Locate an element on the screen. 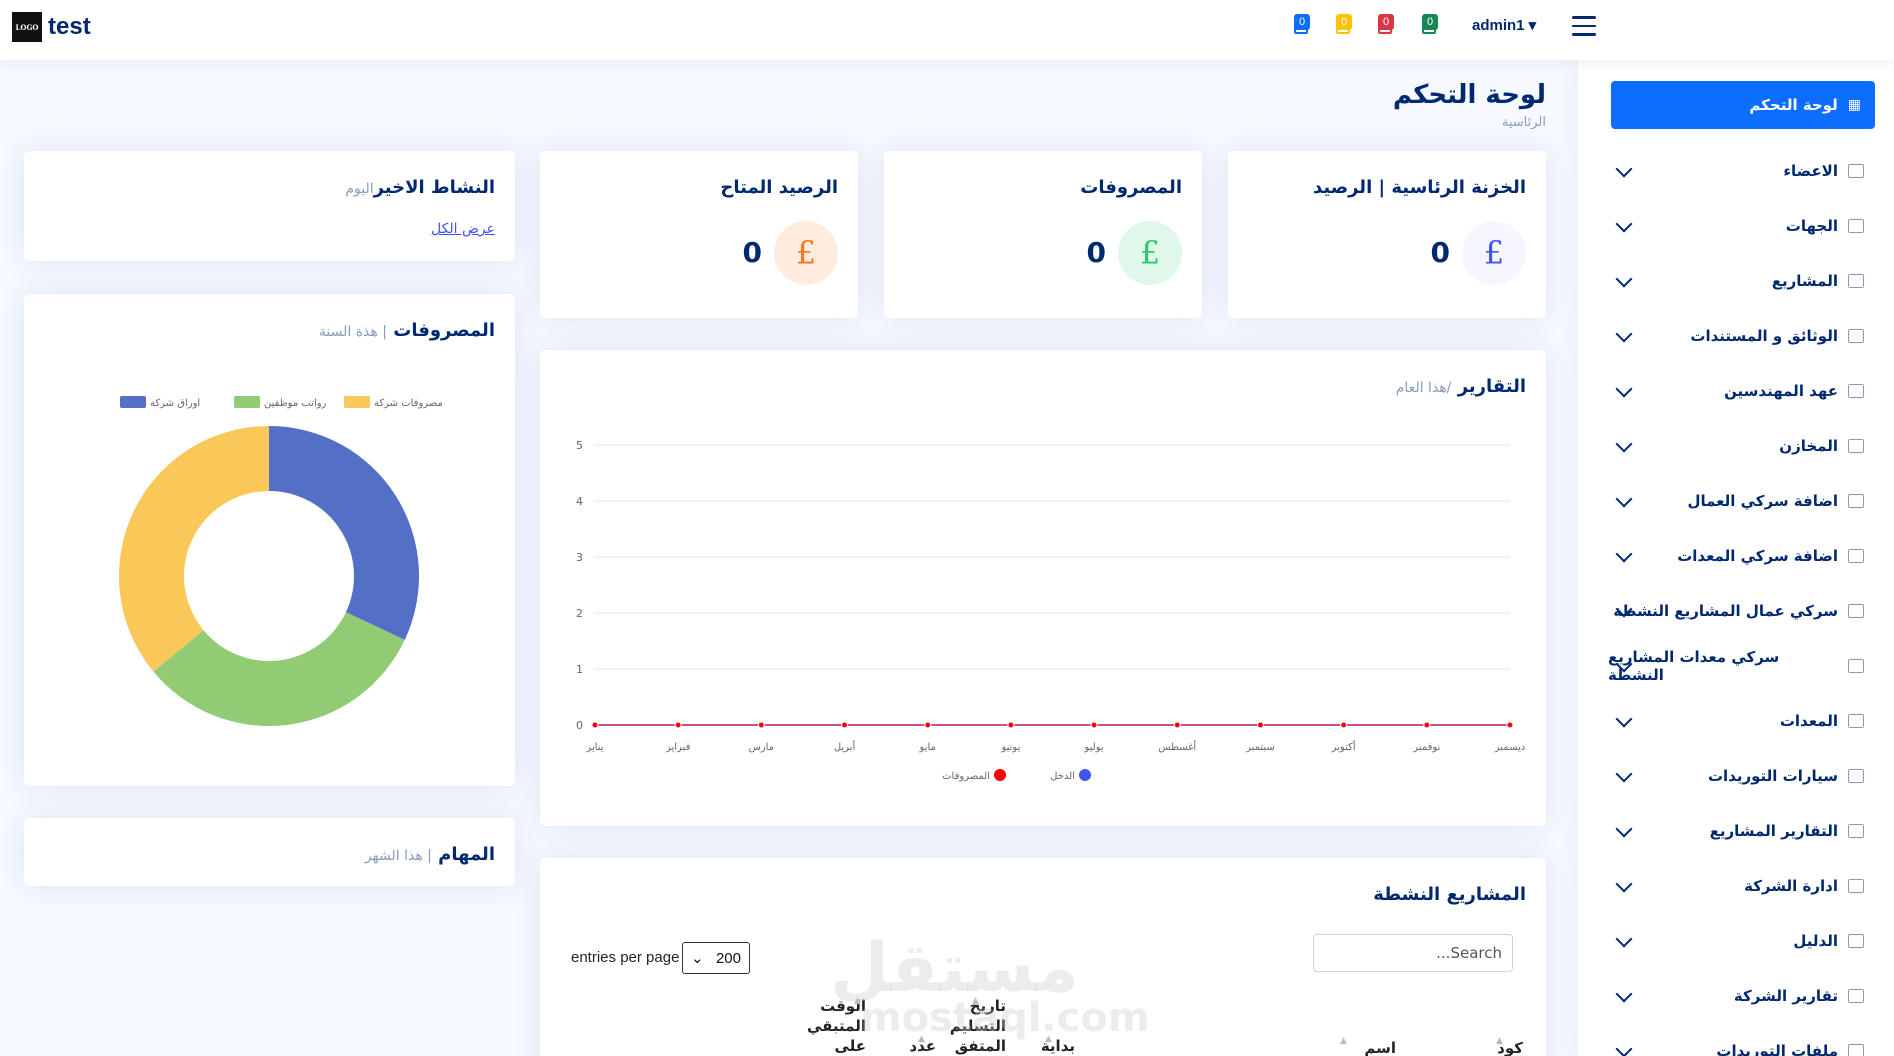 The image size is (1894, 1056). sidebar-item-5: عهد المهندسين is located at coordinates (1743, 391).